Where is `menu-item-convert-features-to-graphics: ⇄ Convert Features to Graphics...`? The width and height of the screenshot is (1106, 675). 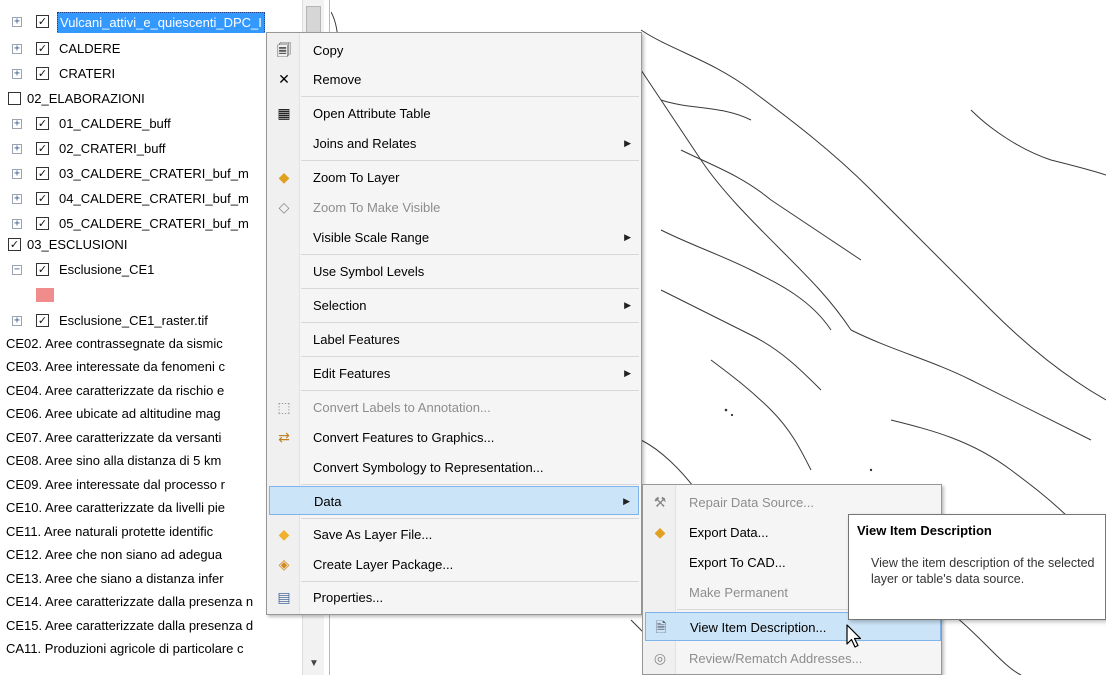 menu-item-convert-features-to-graphics: ⇄ Convert Features to Graphics... is located at coordinates (454, 437).